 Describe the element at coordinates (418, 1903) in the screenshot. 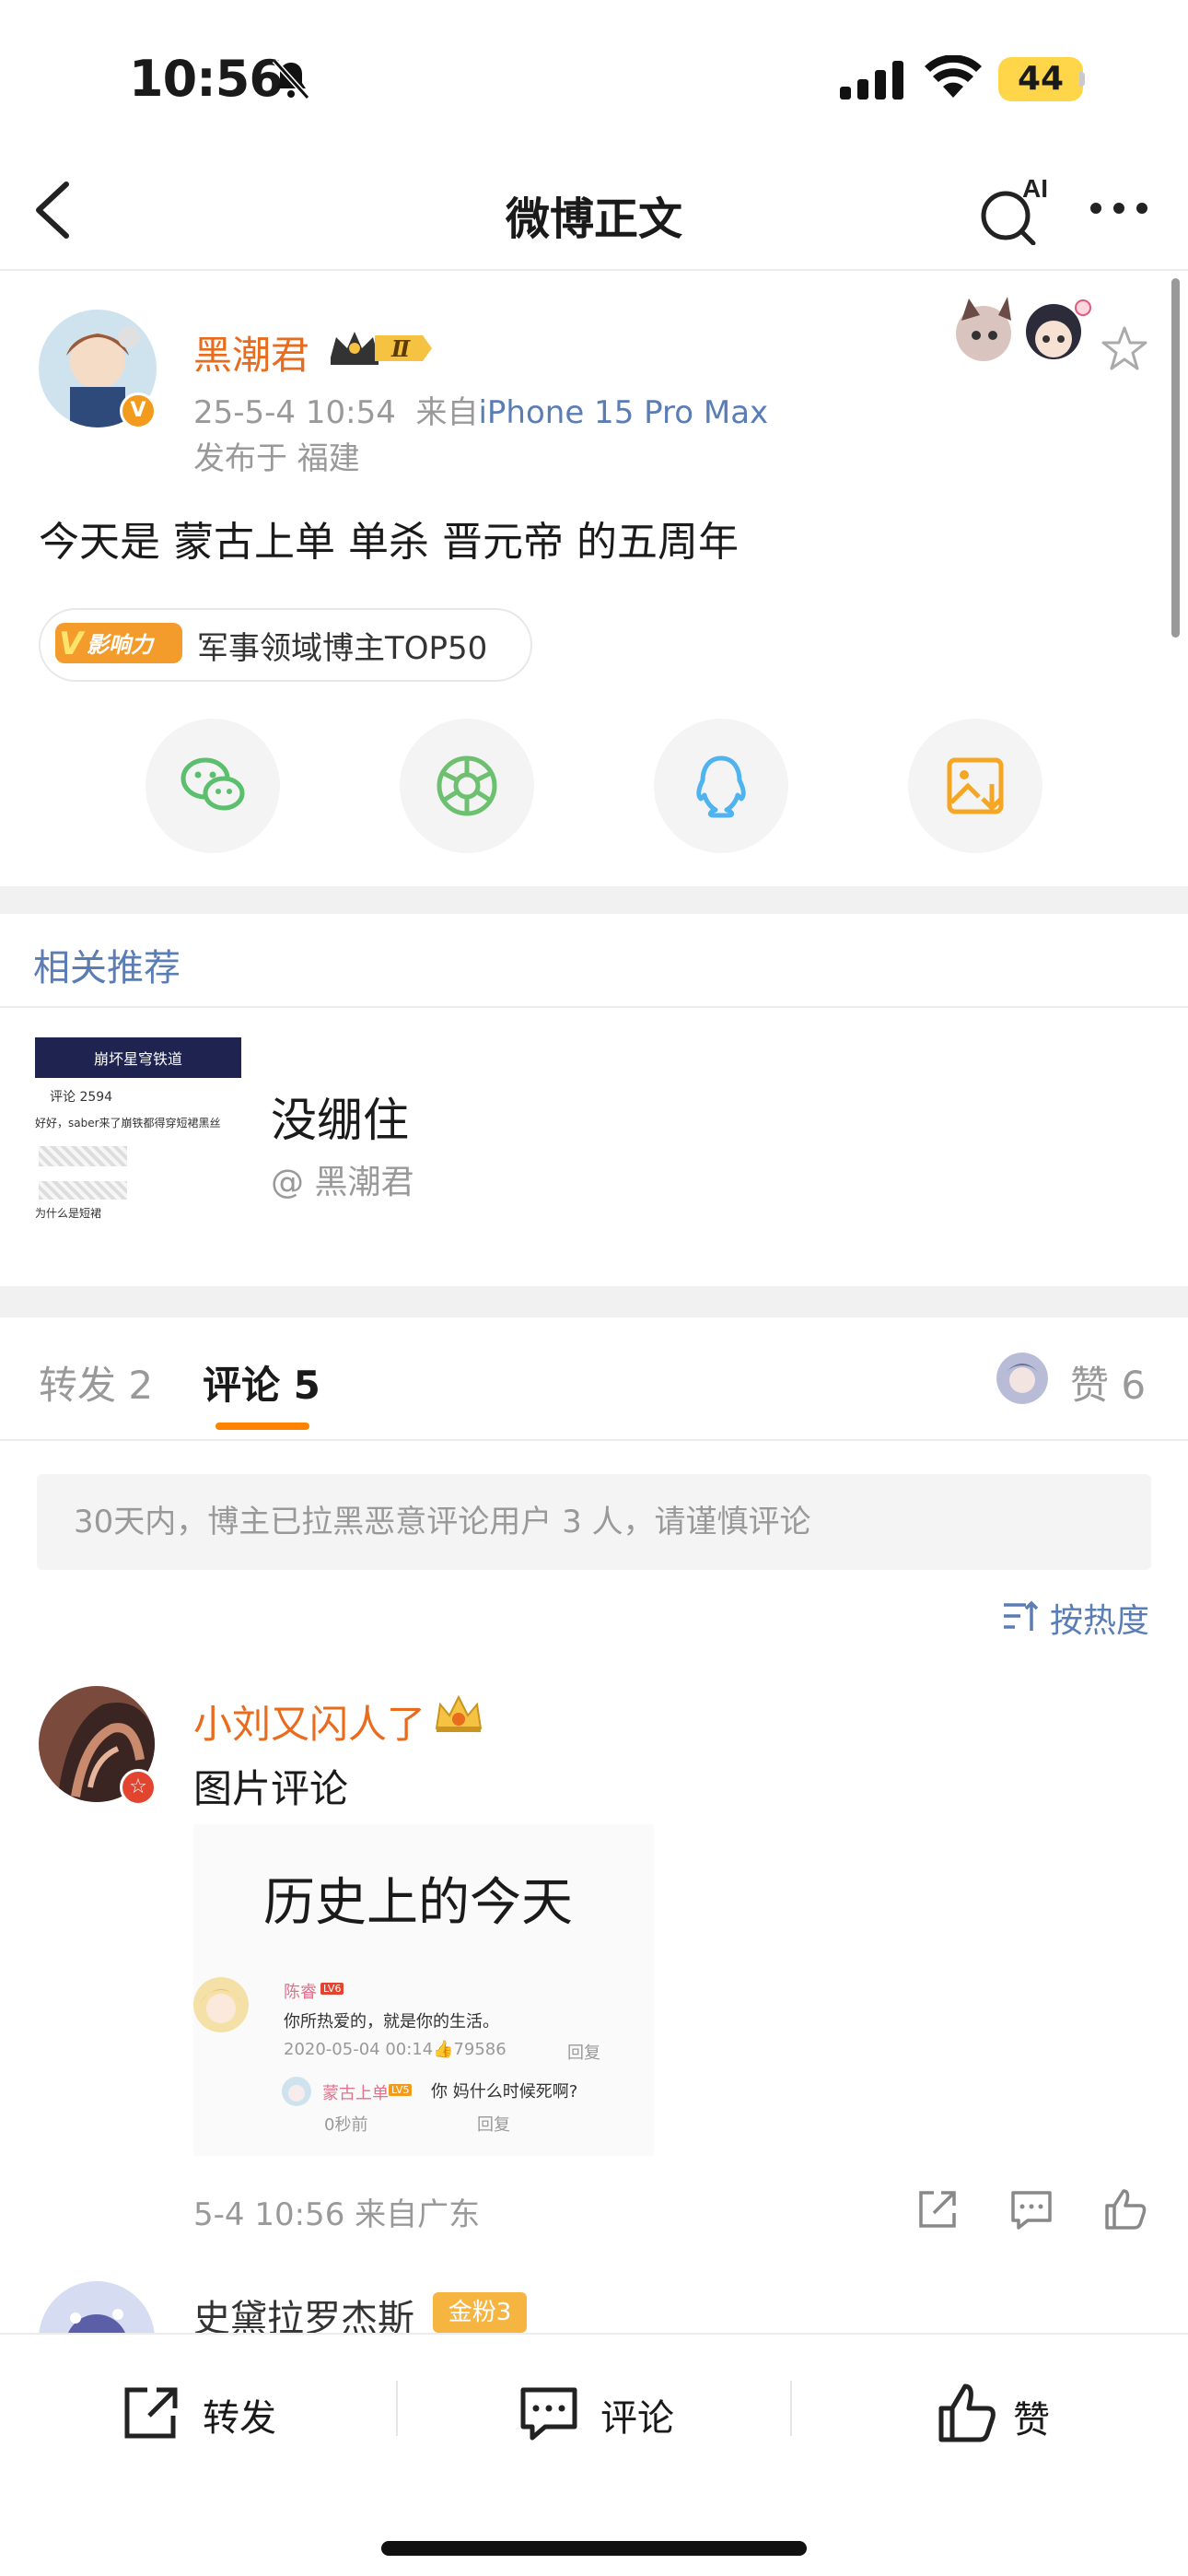

I see `comment-image-headline: 历史上的今天` at that location.